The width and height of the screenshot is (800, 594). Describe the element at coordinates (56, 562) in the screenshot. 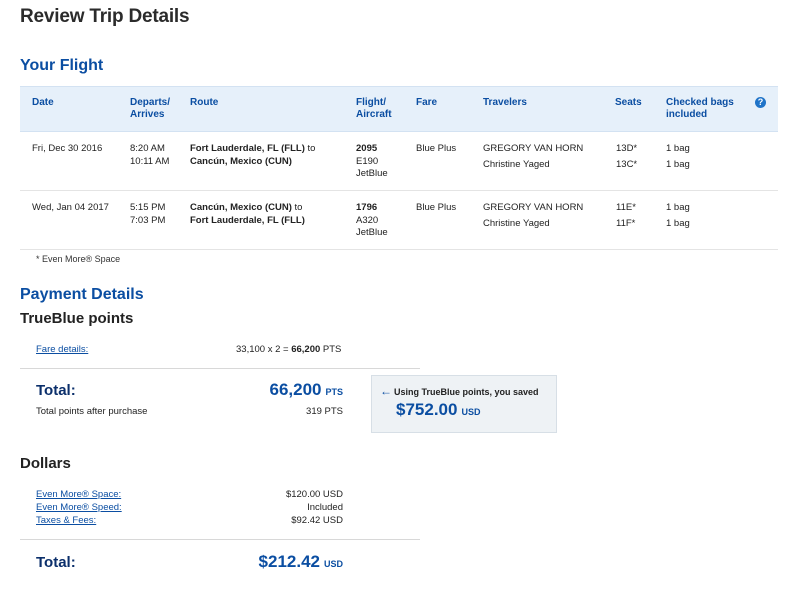

I see `dollars-total-label: Total:` at that location.